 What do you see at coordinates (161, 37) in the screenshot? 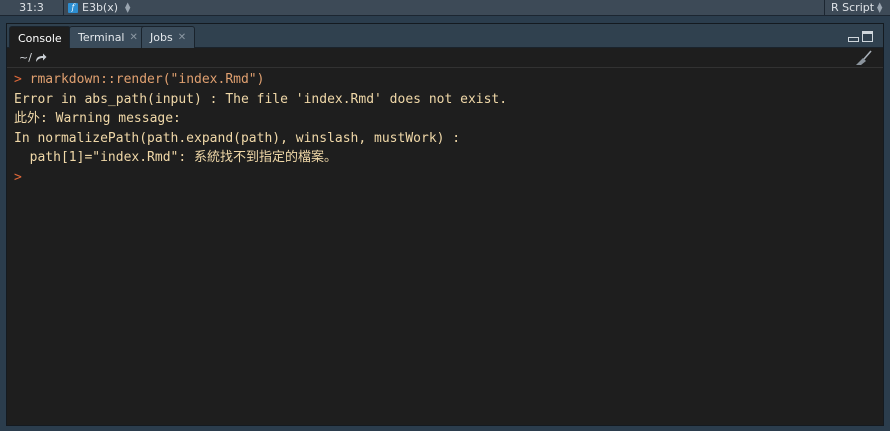
I see `tab-label: Jobs` at bounding box center [161, 37].